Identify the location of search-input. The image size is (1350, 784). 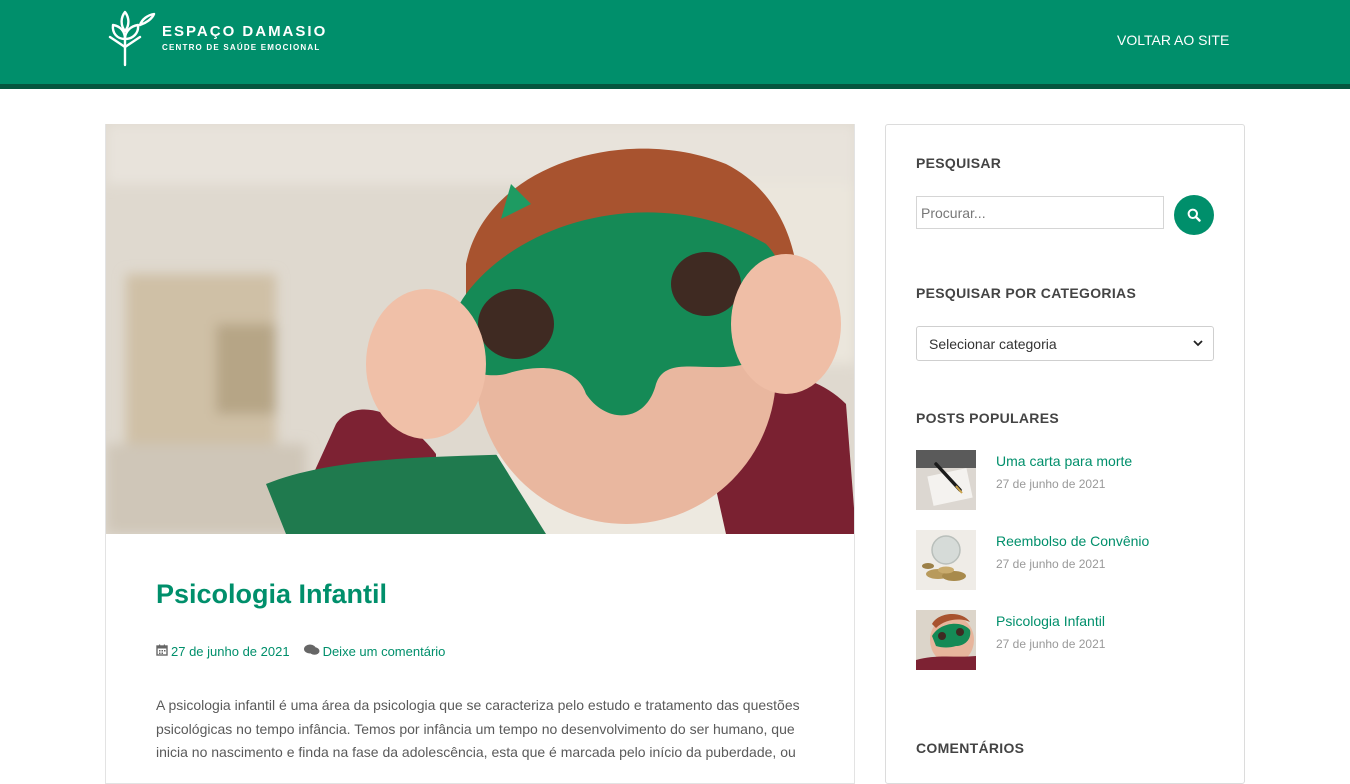
(1040, 212).